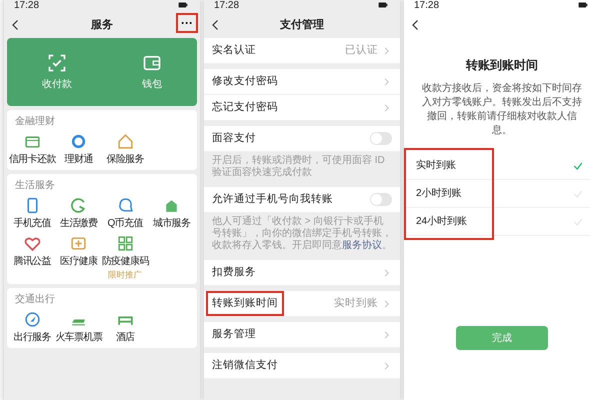  Describe the element at coordinates (32, 223) in the screenshot. I see `service-label: 手机充值` at that location.